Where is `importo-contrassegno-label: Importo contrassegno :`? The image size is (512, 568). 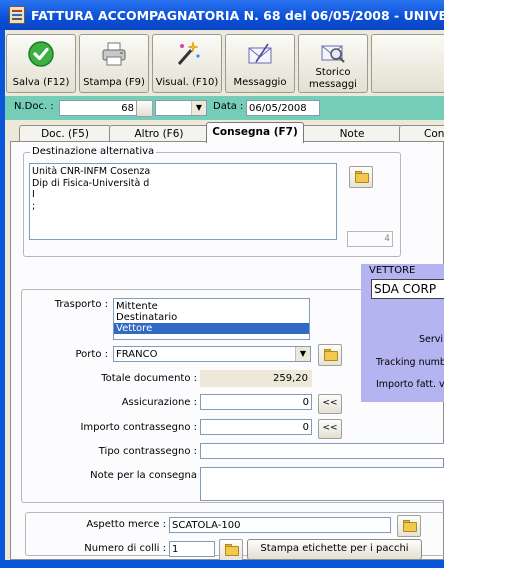
importo-contrassegno-label: Importo contrassegno : is located at coordinates (138, 427).